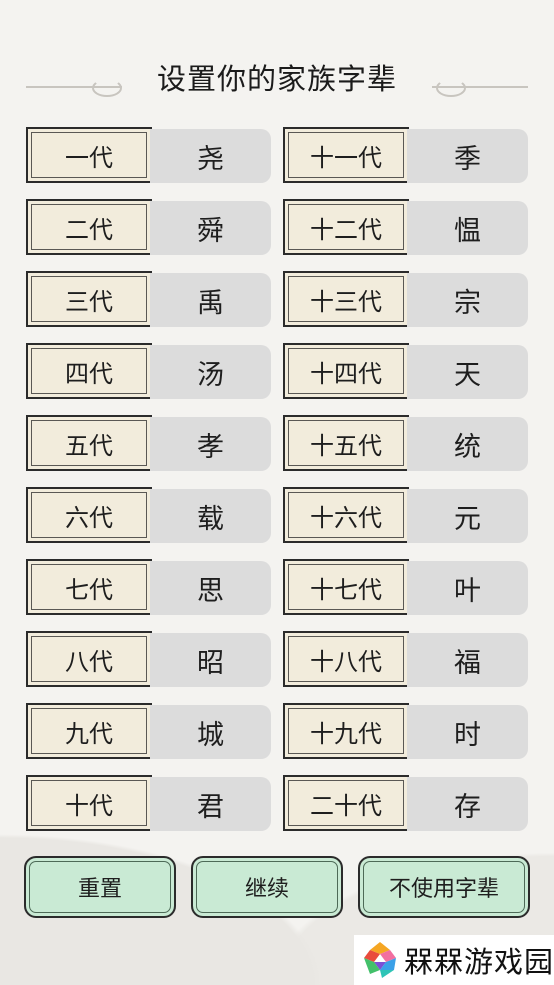 The height and width of the screenshot is (985, 554). What do you see at coordinates (346, 515) in the screenshot?
I see `generation-label: 十六代` at bounding box center [346, 515].